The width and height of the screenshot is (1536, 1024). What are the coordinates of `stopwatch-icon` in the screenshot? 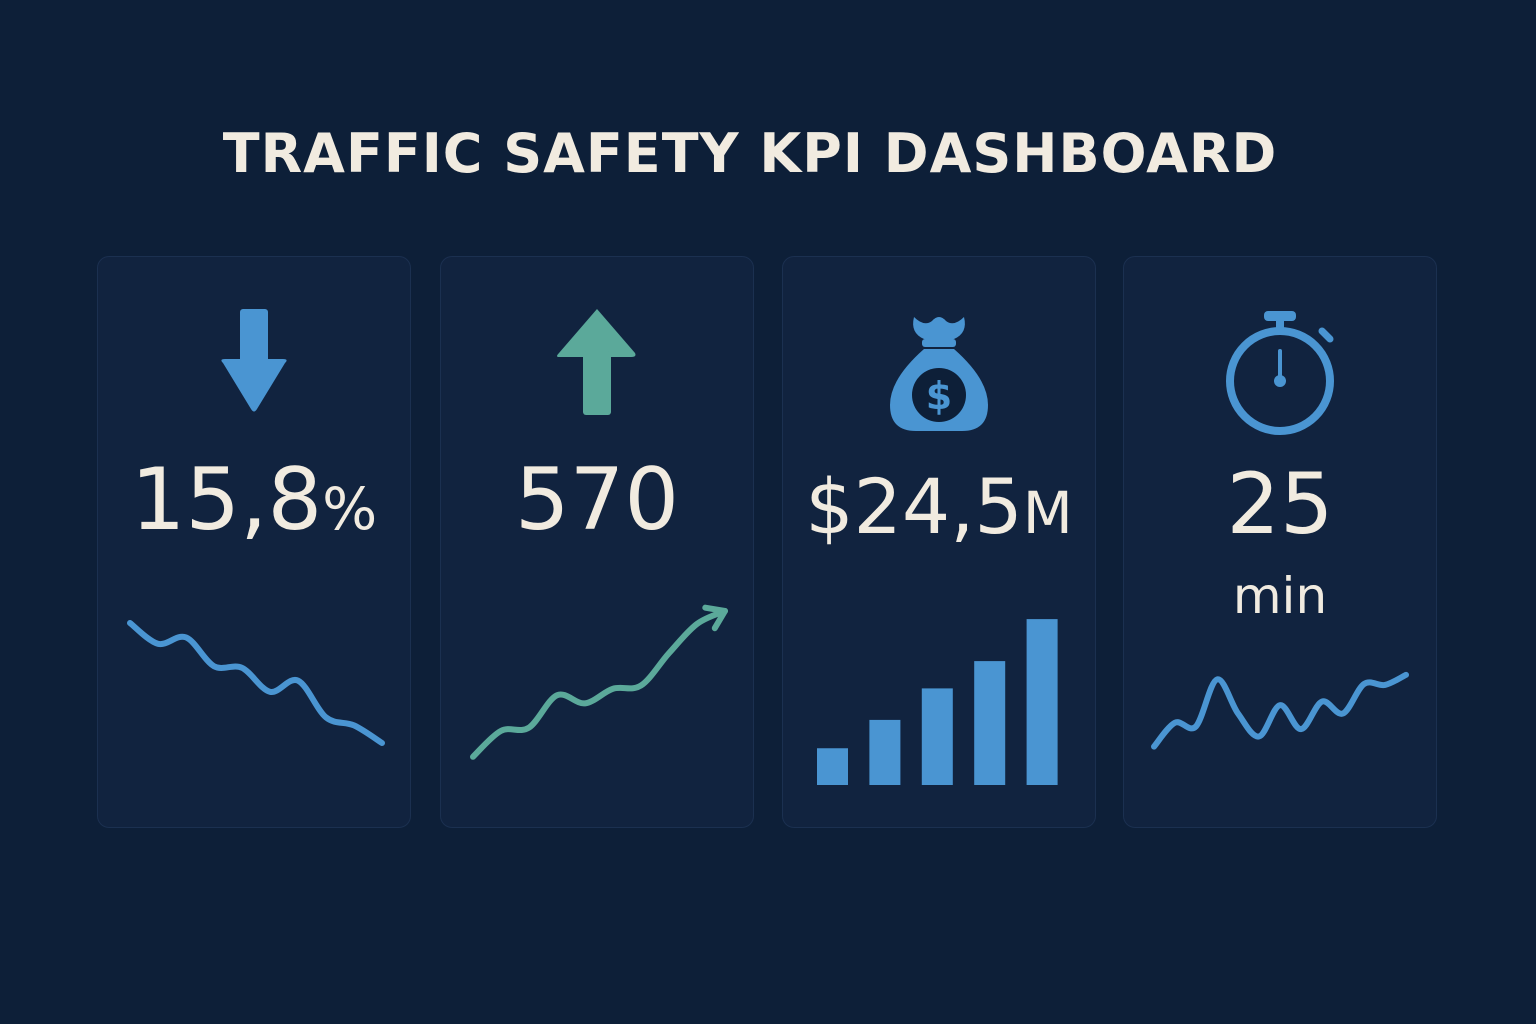 It's located at (1280, 372).